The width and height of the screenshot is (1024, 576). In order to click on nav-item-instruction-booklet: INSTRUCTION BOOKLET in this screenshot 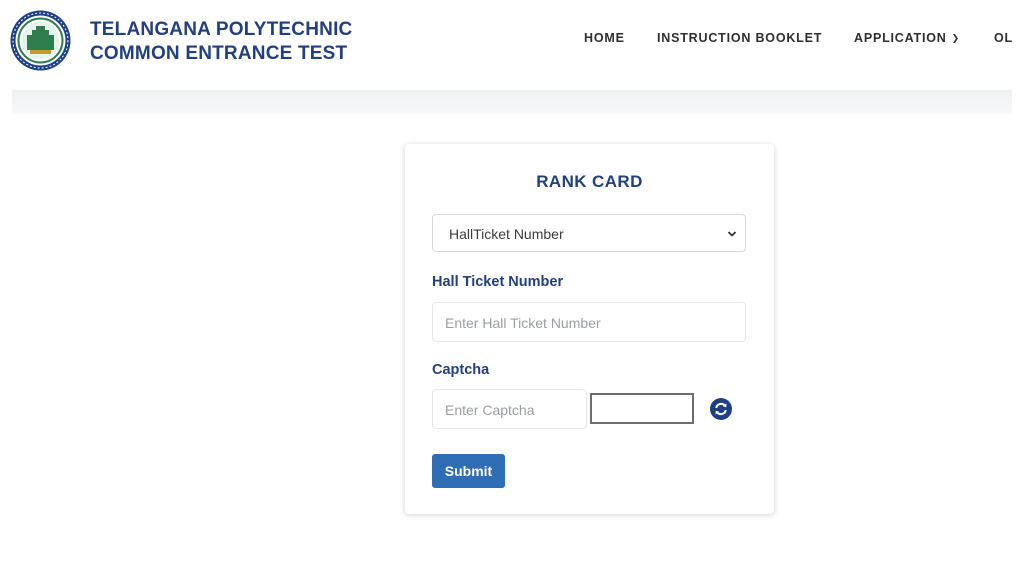, I will do `click(739, 38)`.